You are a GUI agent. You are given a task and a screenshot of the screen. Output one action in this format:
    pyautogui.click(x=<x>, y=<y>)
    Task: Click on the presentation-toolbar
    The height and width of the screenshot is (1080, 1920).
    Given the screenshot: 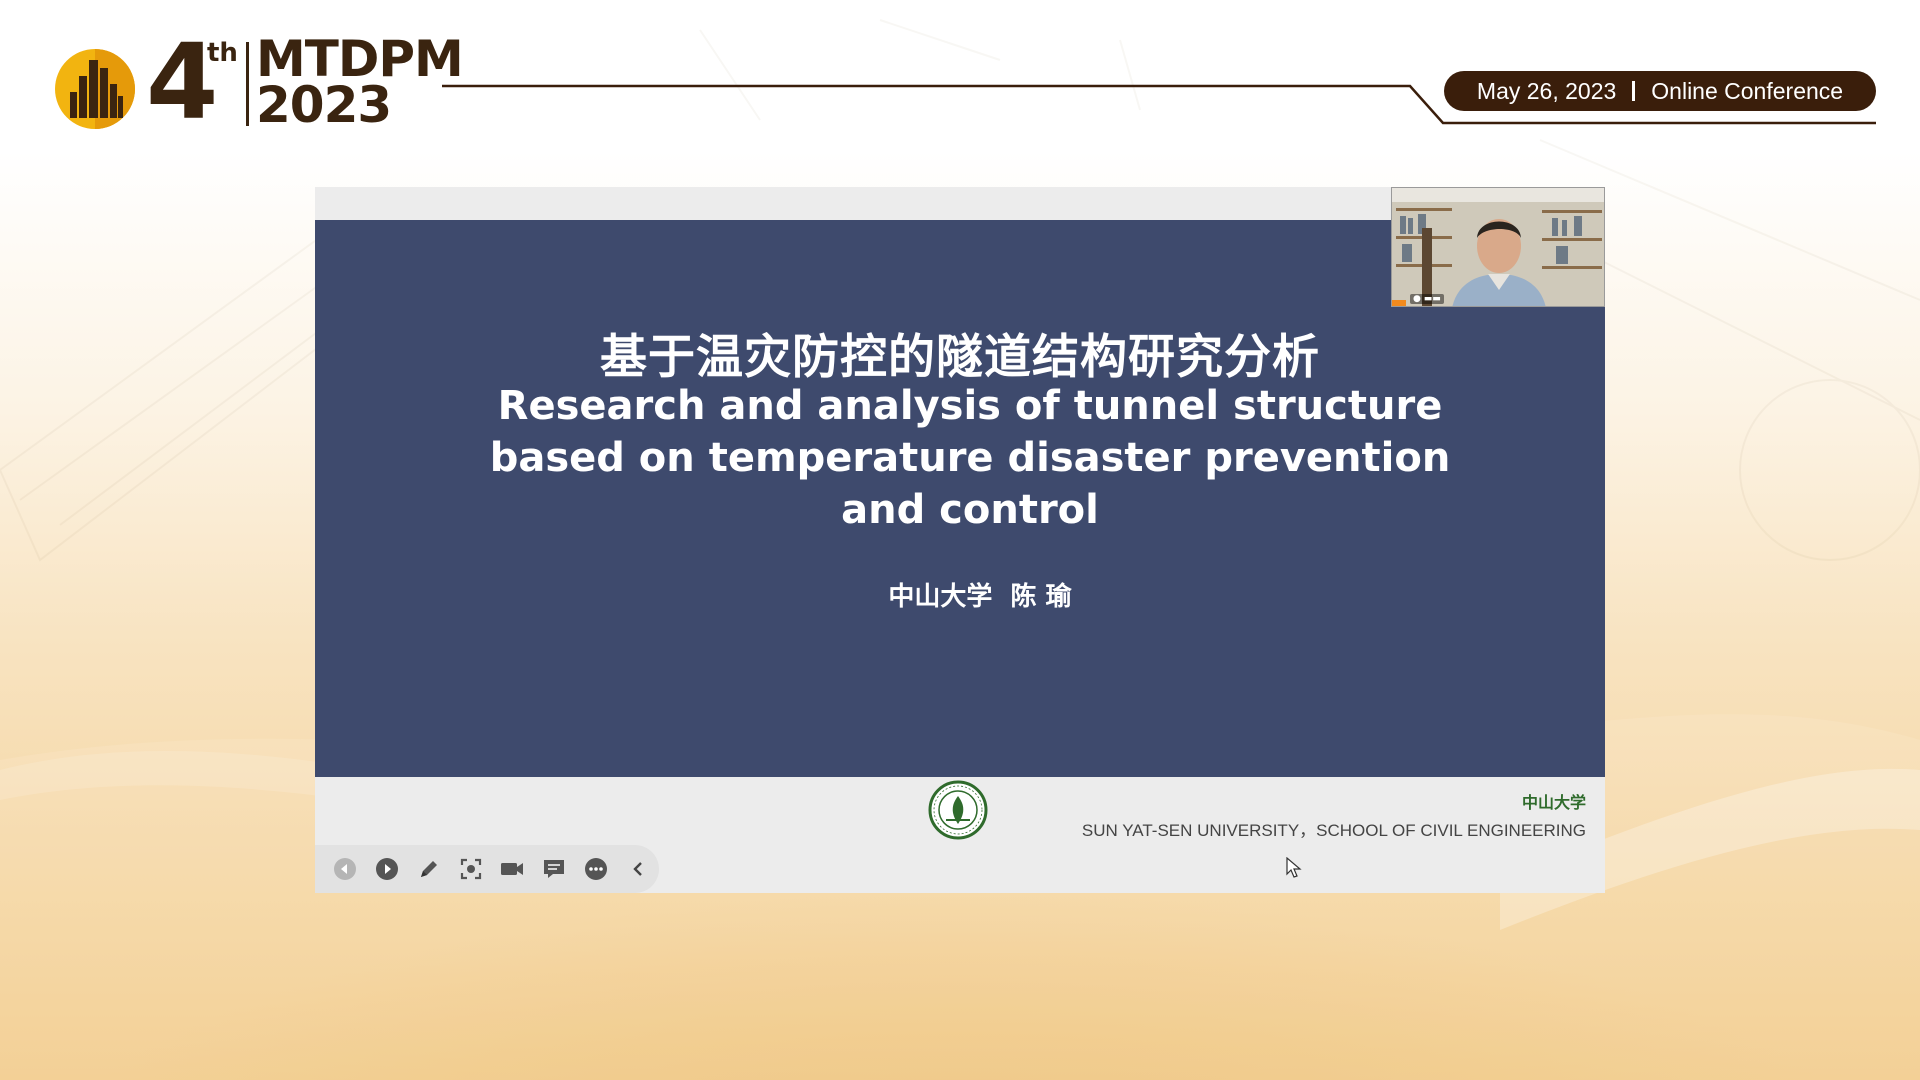 What is the action you would take?
    pyautogui.click(x=487, y=869)
    